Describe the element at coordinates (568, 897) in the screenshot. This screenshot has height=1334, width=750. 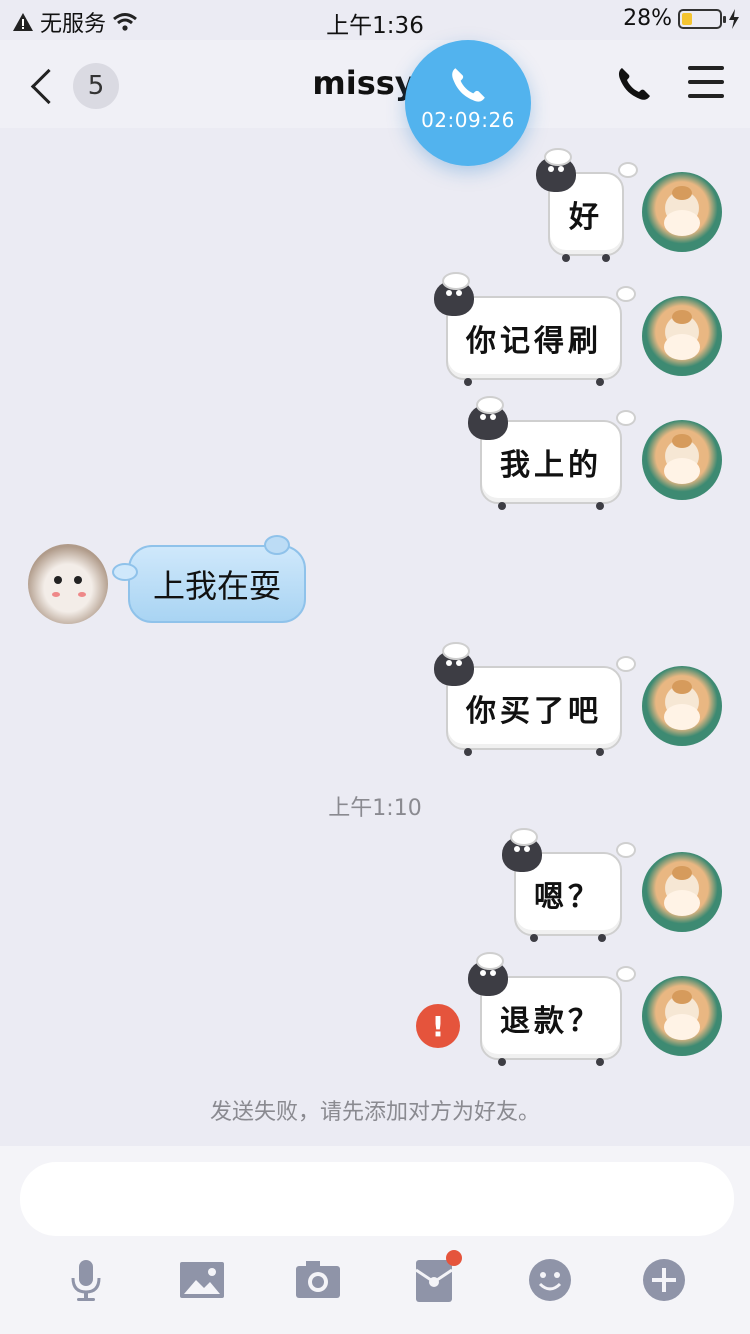
I see `message-text: 嗯？` at that location.